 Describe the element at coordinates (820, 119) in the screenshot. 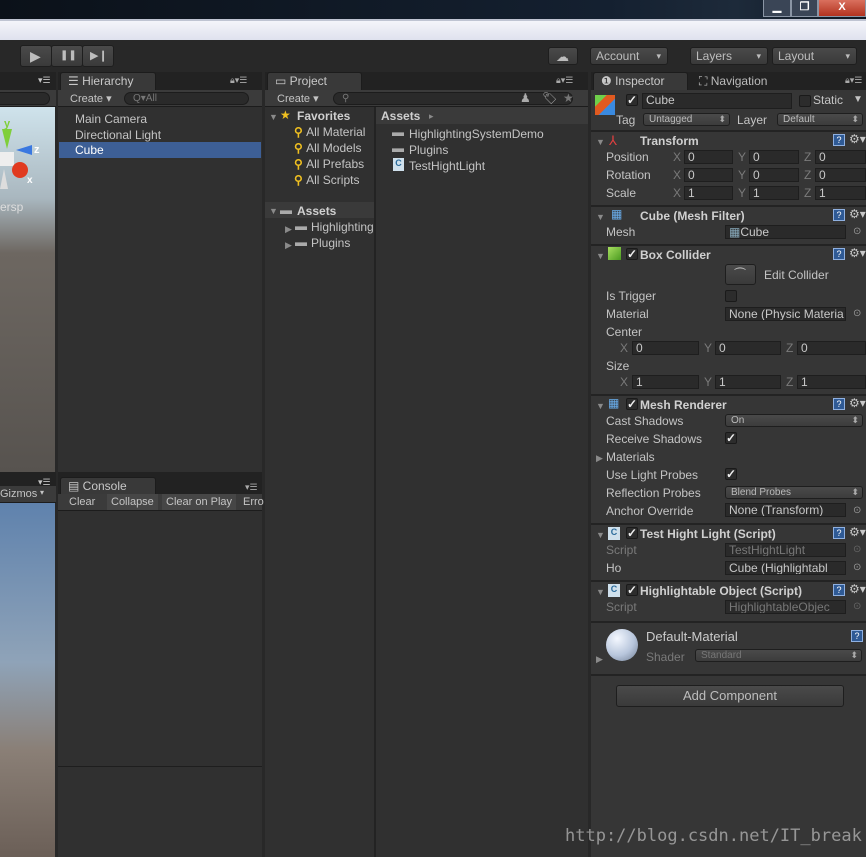

I see `layer-dropdown: Default` at that location.